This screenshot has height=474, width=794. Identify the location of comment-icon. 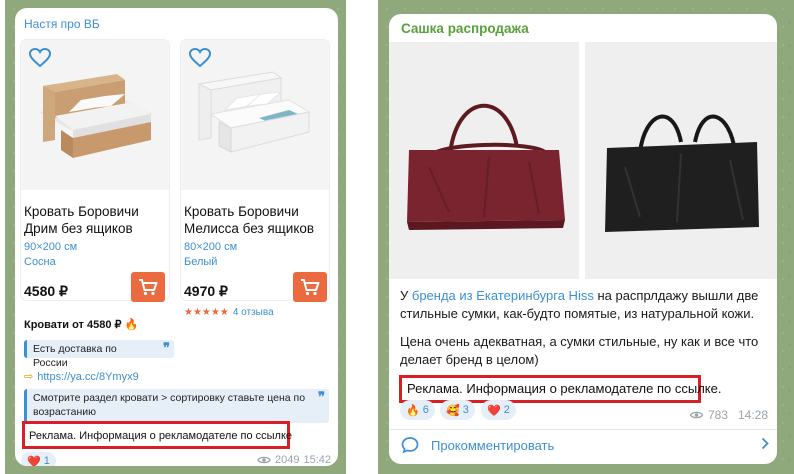
(410, 445).